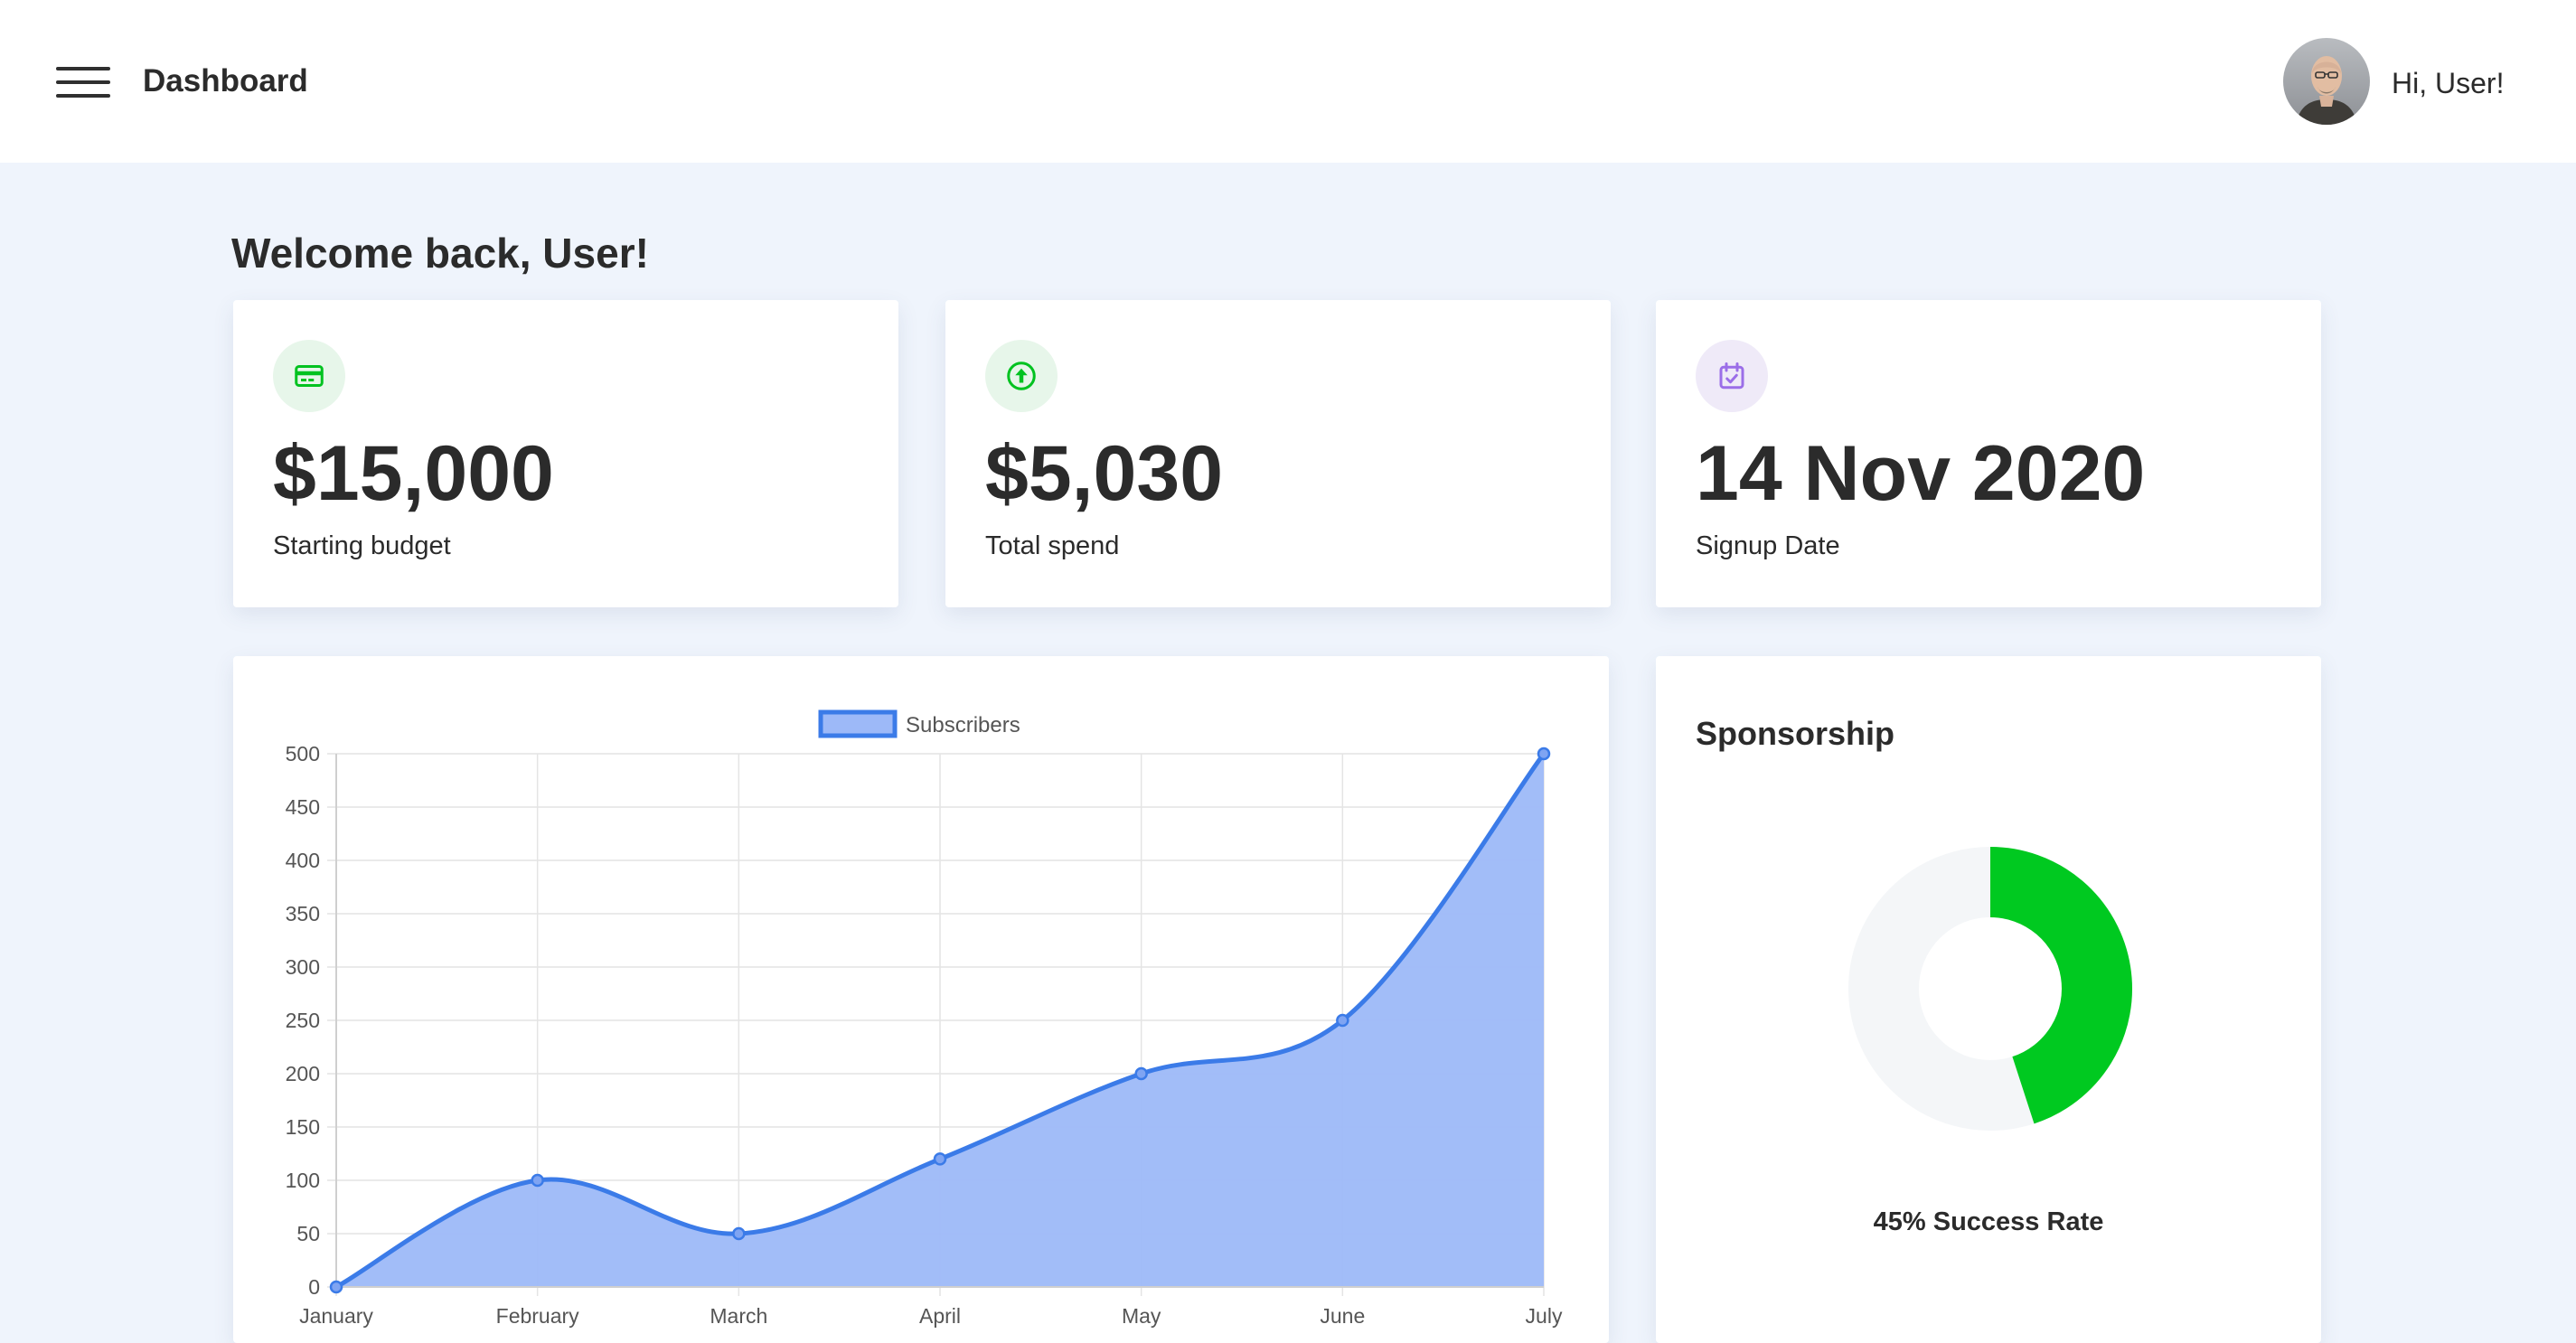 The height and width of the screenshot is (1343, 2576). What do you see at coordinates (1990, 989) in the screenshot?
I see `success-rate-donut` at bounding box center [1990, 989].